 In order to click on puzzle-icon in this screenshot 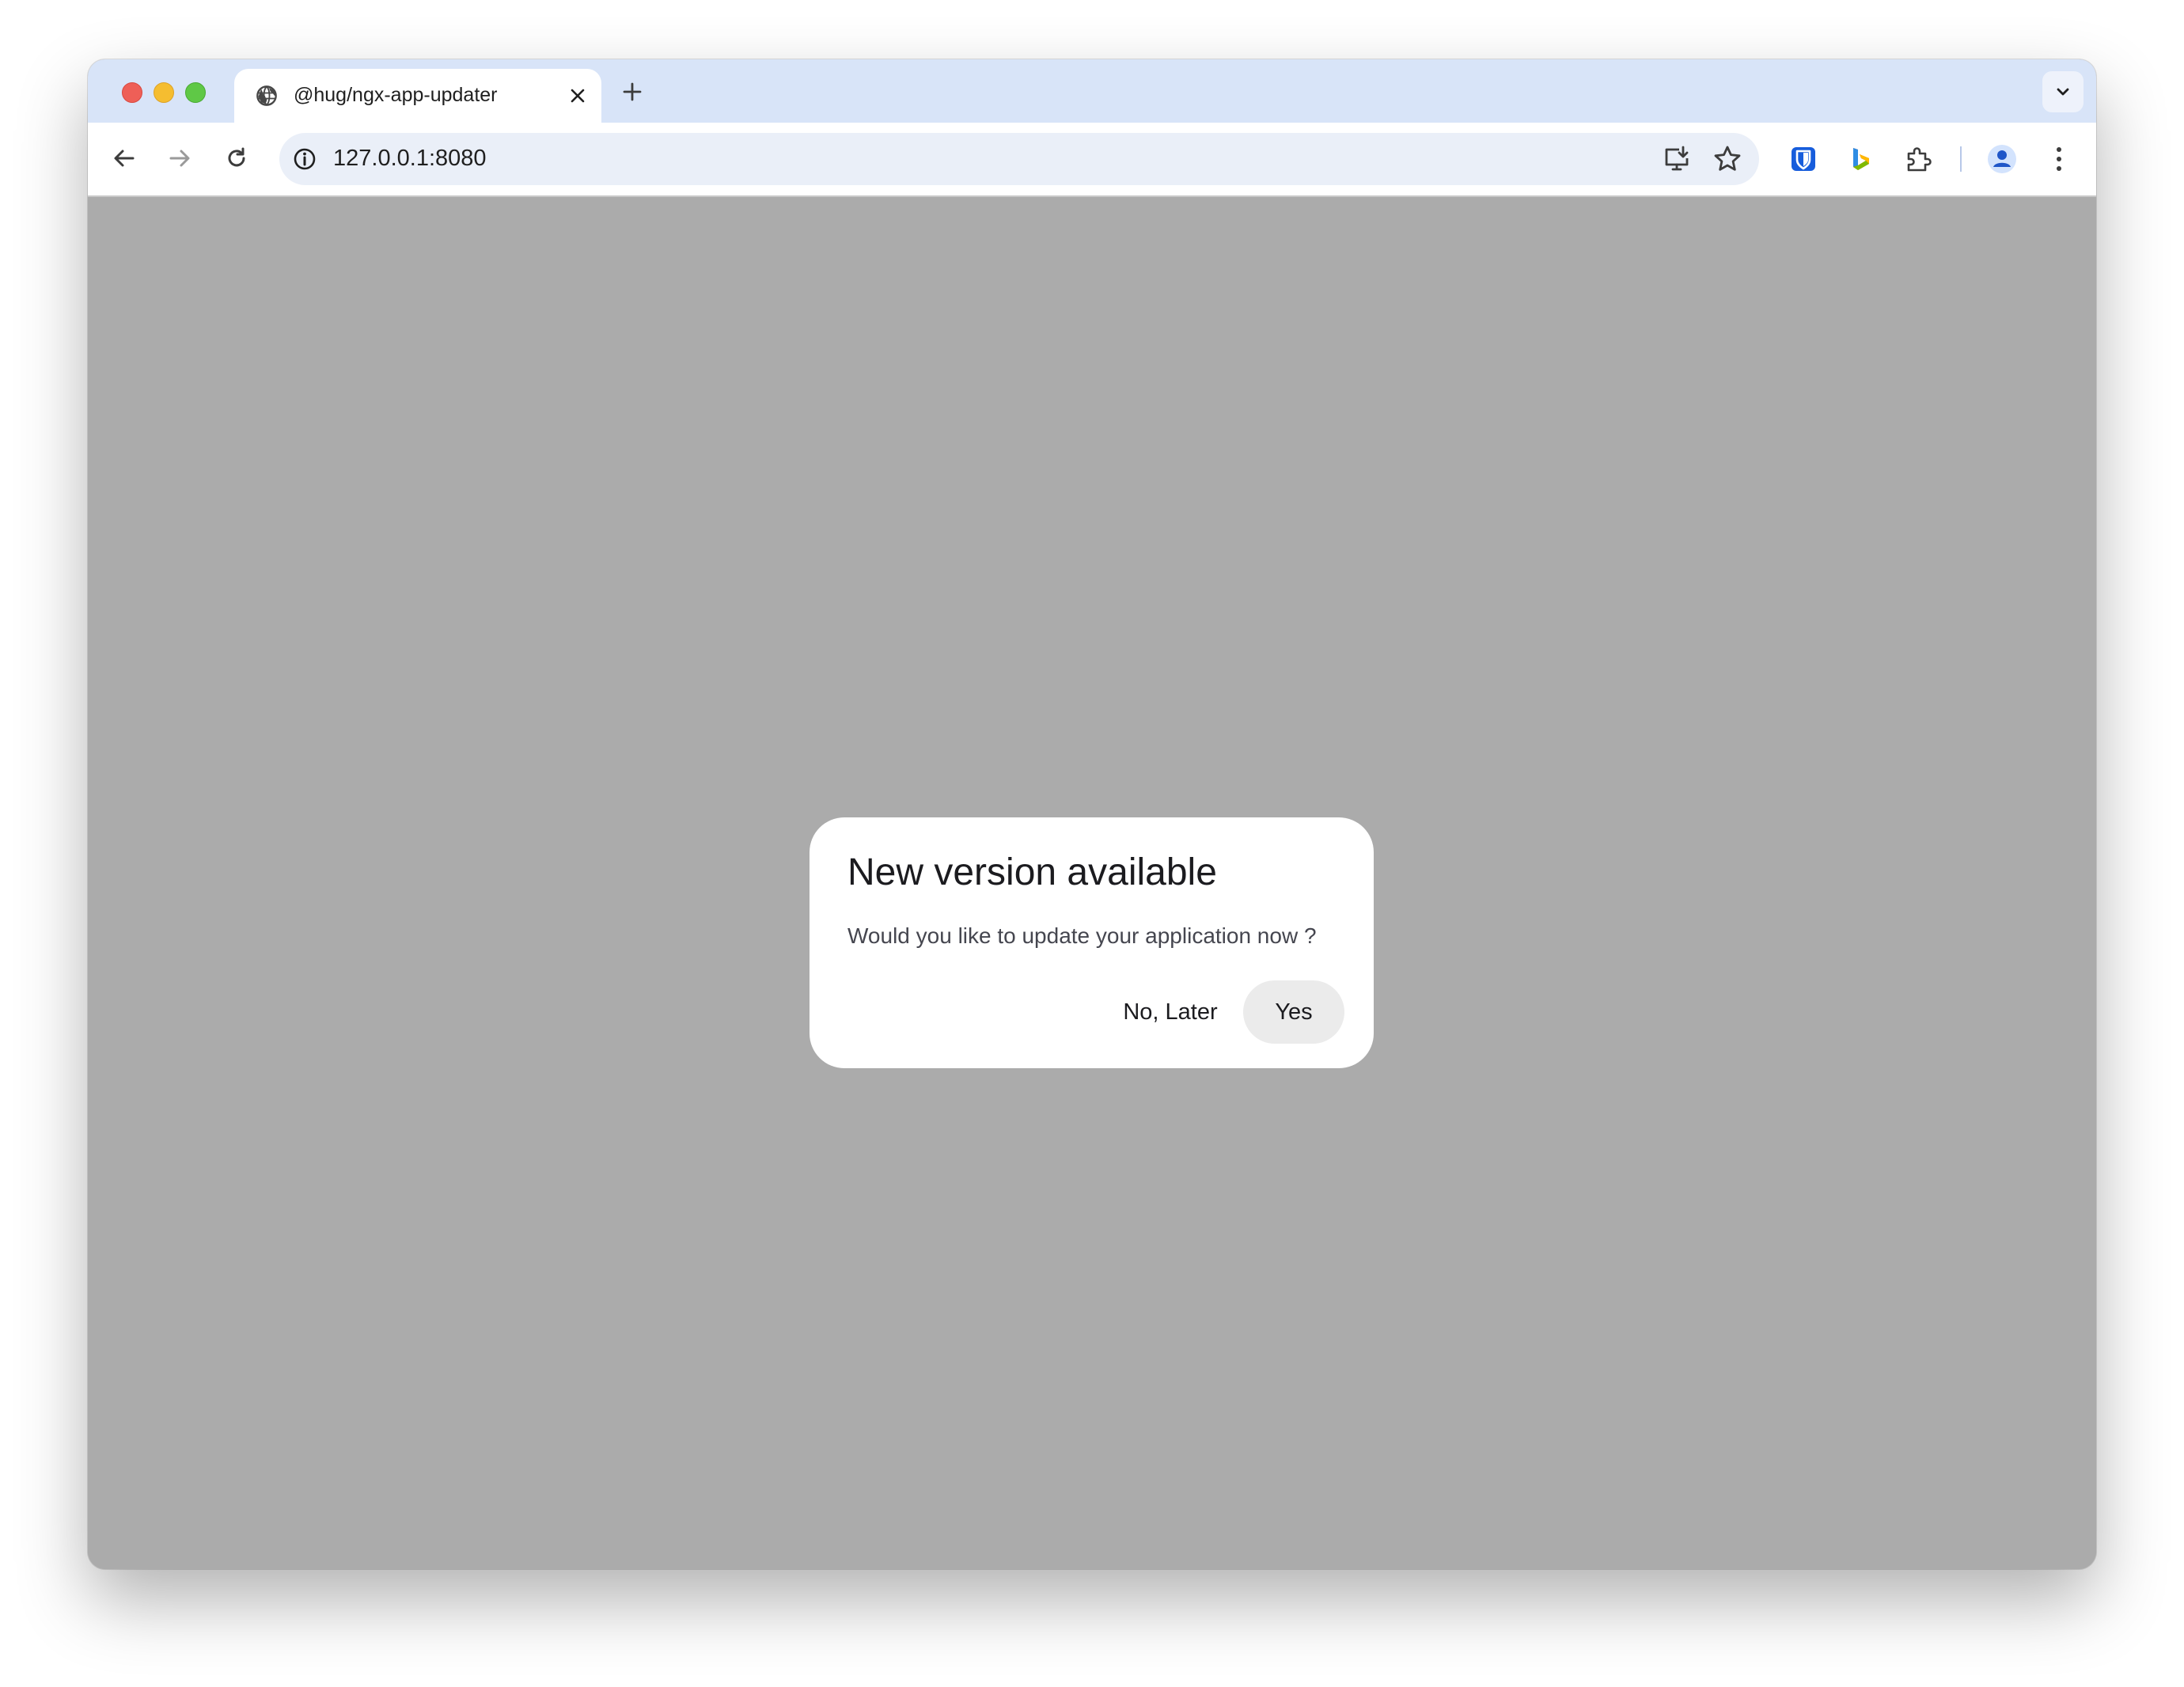, I will do `click(1918, 159)`.